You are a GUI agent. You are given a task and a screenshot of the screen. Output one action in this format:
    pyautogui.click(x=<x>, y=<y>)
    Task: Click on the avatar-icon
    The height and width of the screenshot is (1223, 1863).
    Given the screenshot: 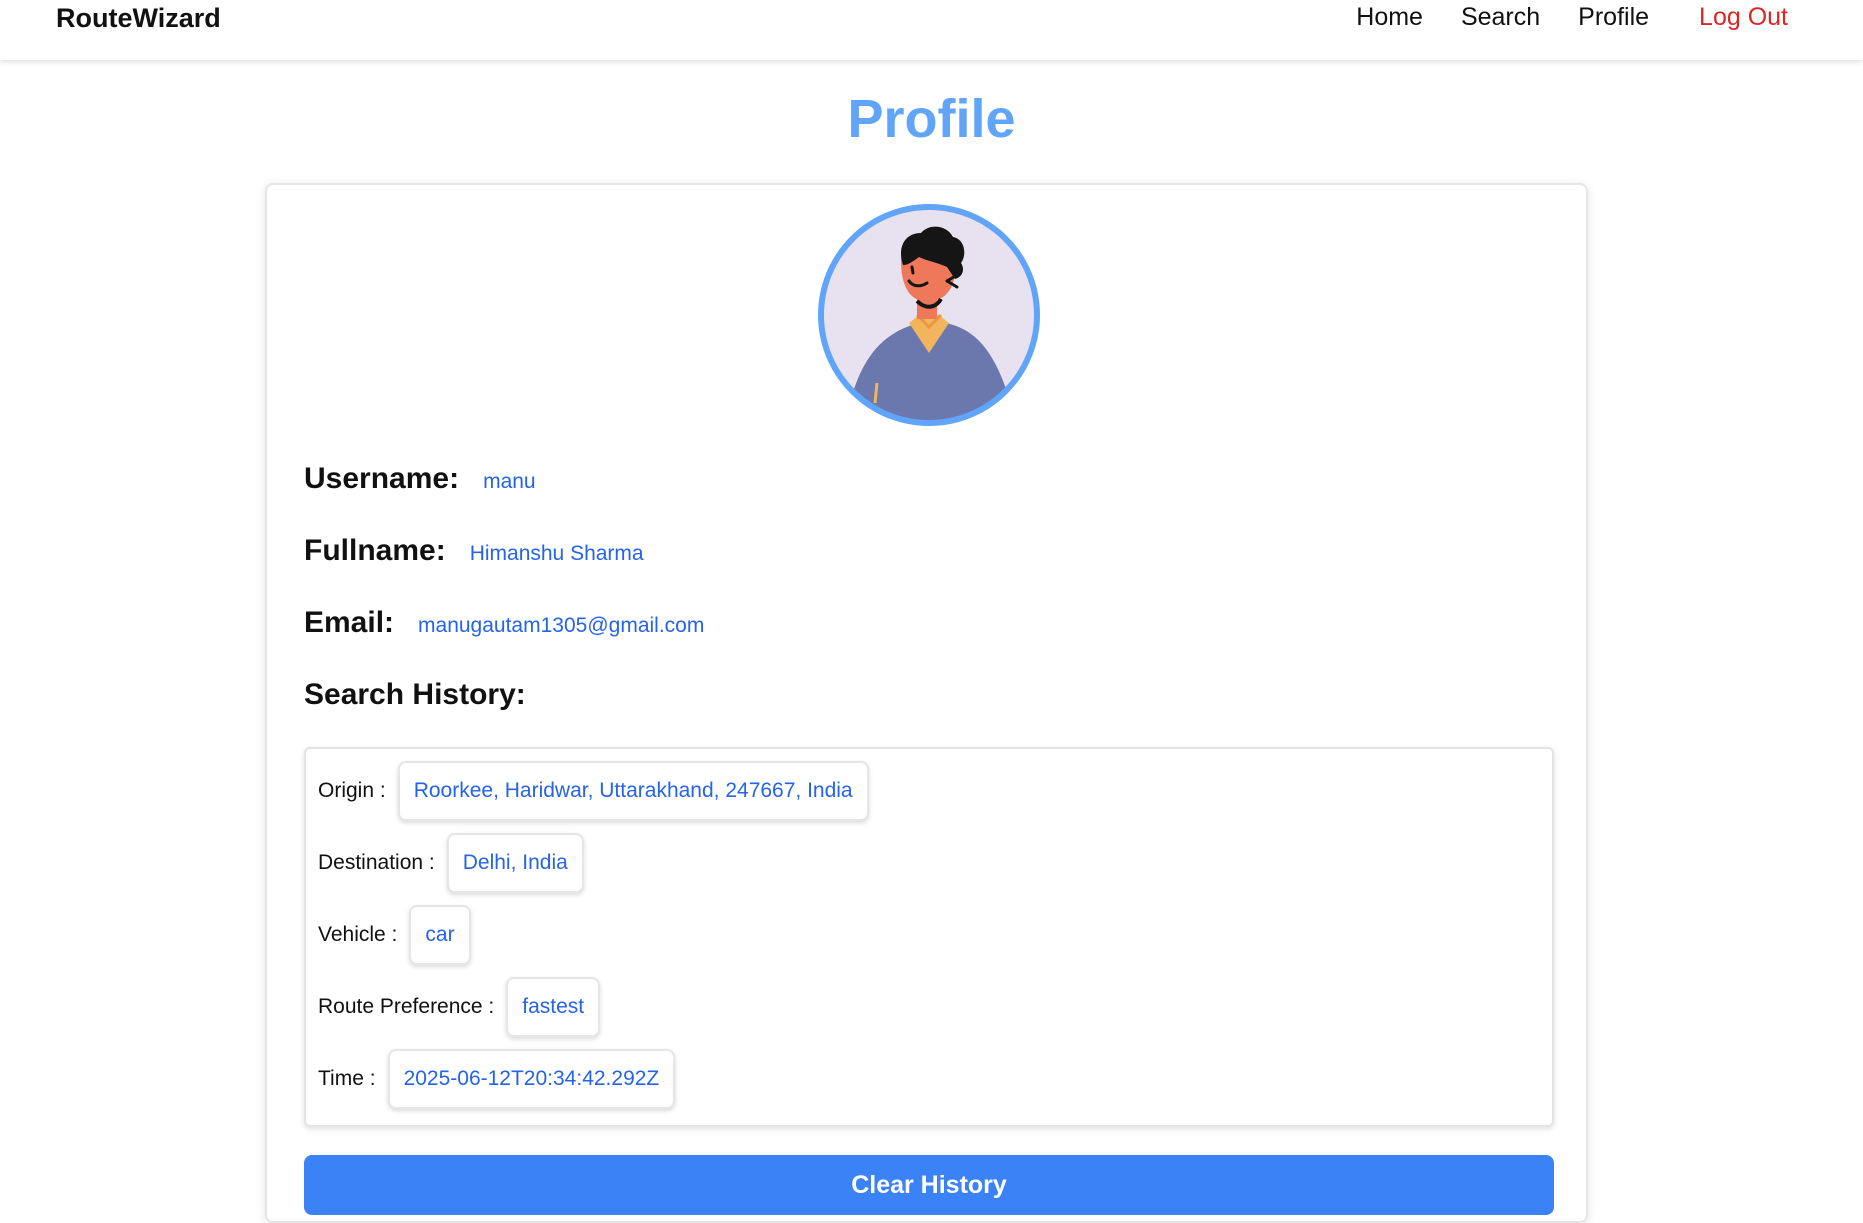 What is the action you would take?
    pyautogui.click(x=929, y=315)
    